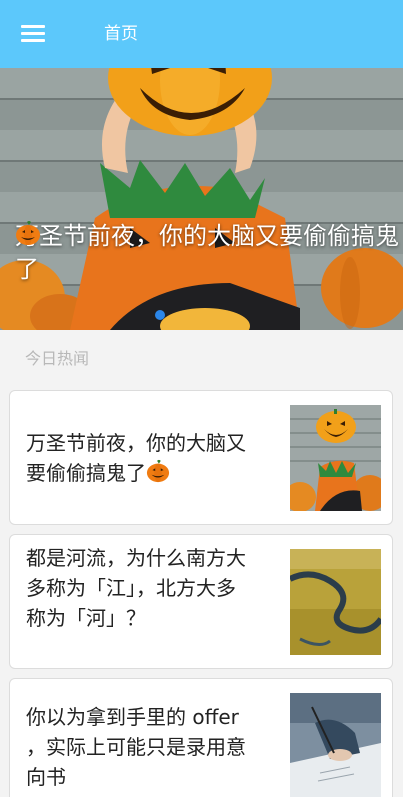 The image size is (403, 797). I want to click on news-card-title-text: 万圣节前夜，你的大脑又要偷偷搞鬼了, so click(136, 458).